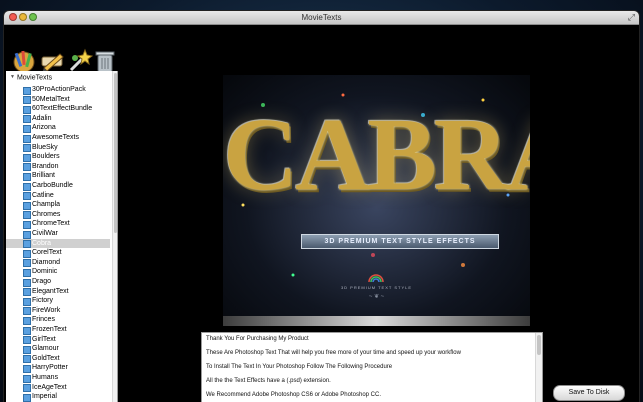 Image resolution: width=643 pixels, height=402 pixels. I want to click on description-scroll-thumb, so click(539, 345).